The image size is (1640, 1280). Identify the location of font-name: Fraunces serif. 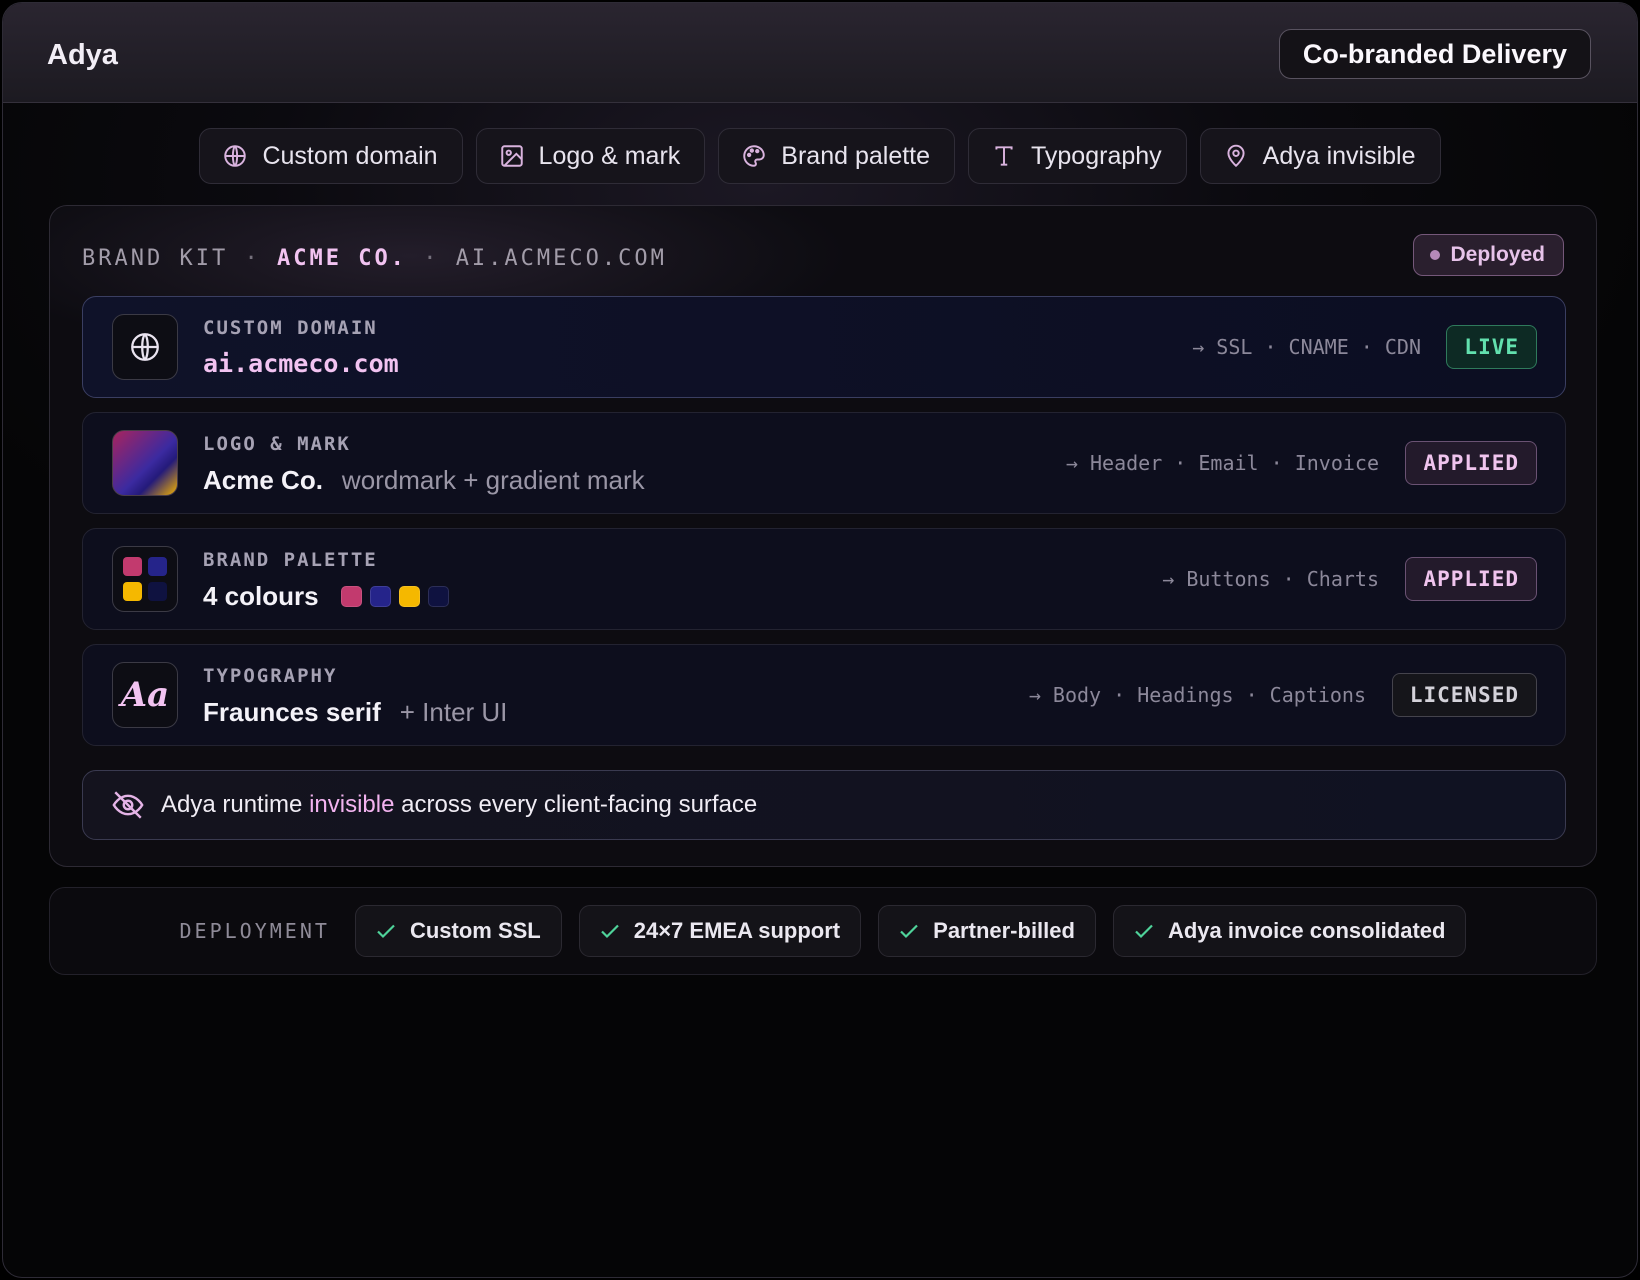
(292, 712).